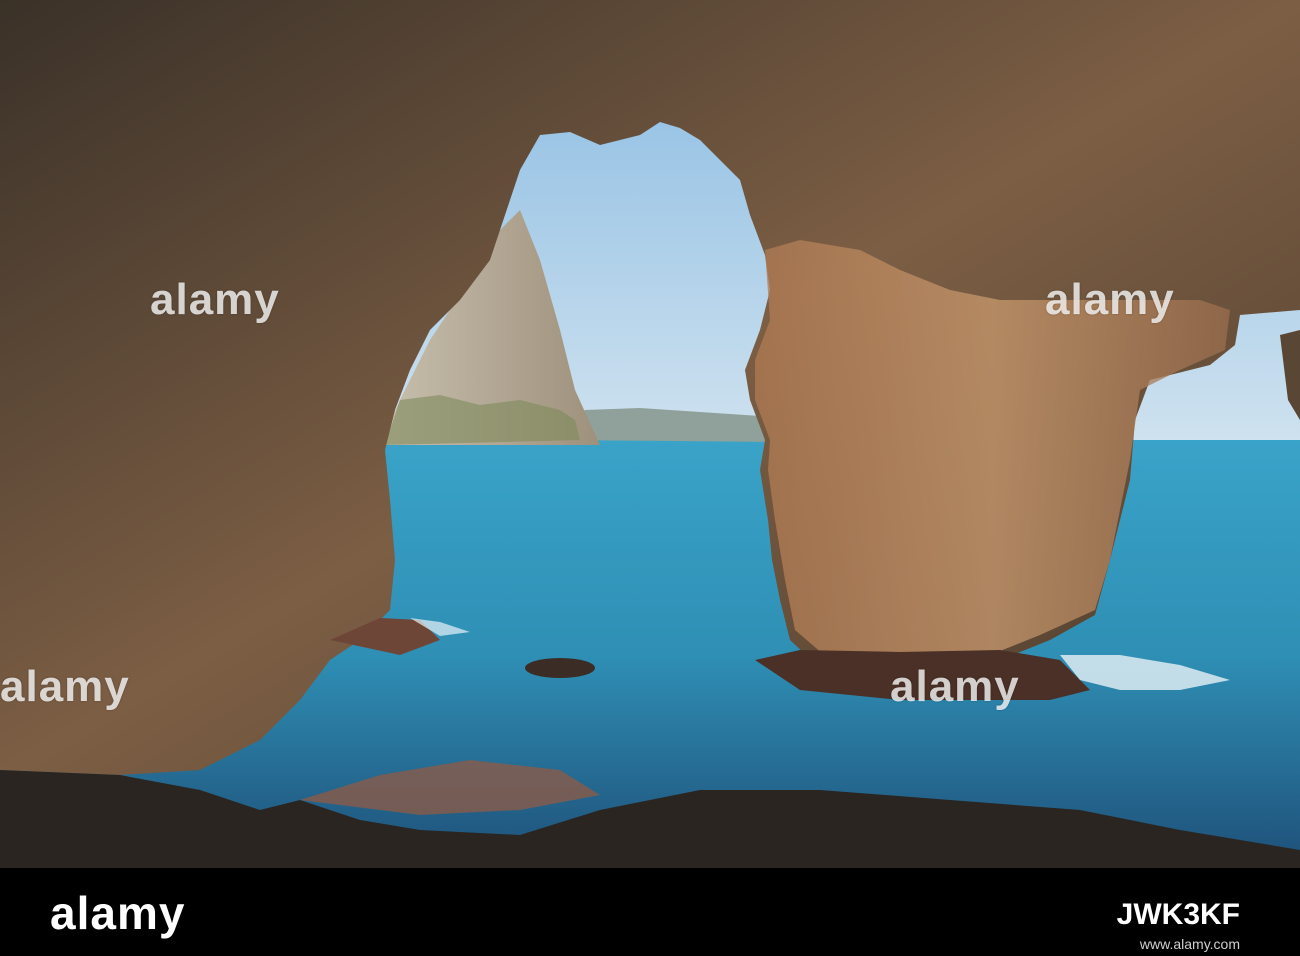 This screenshot has width=1300, height=956. What do you see at coordinates (1178, 914) in the screenshot?
I see `image-id: JWK3KF` at bounding box center [1178, 914].